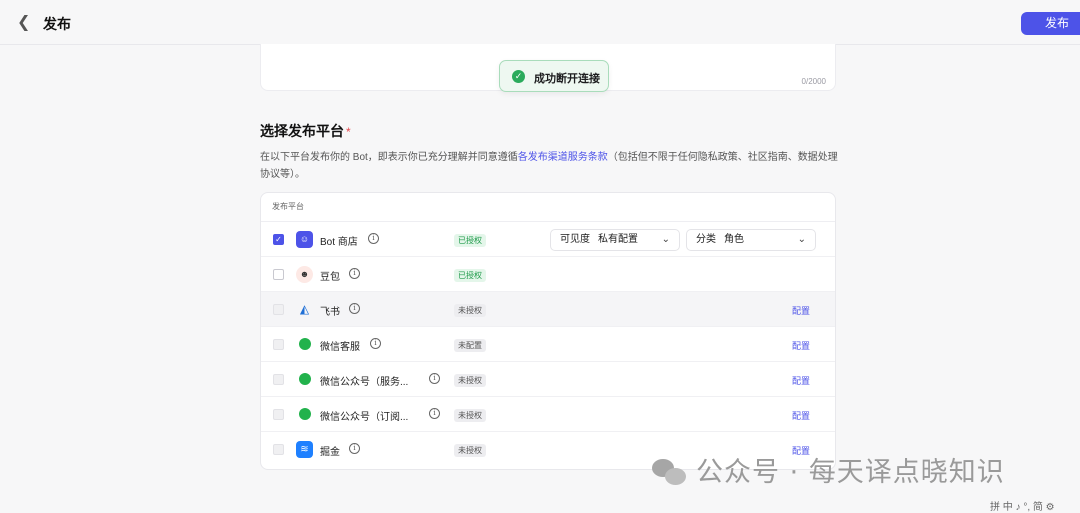 Image resolution: width=1080 pixels, height=513 pixels. I want to click on juejin-icon: ≋, so click(304, 449).